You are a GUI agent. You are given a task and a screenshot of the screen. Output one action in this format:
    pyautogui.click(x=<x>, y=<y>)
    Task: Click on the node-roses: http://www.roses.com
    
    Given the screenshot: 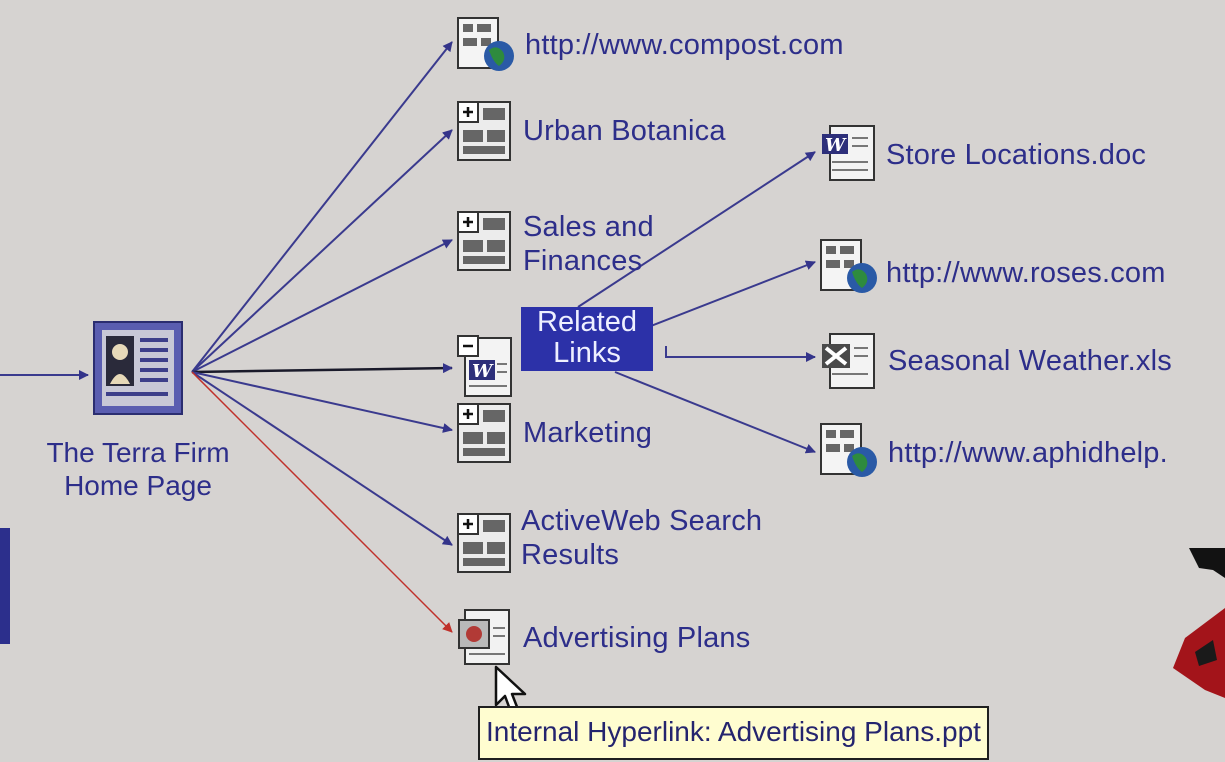 What is the action you would take?
    pyautogui.click(x=1021, y=269)
    